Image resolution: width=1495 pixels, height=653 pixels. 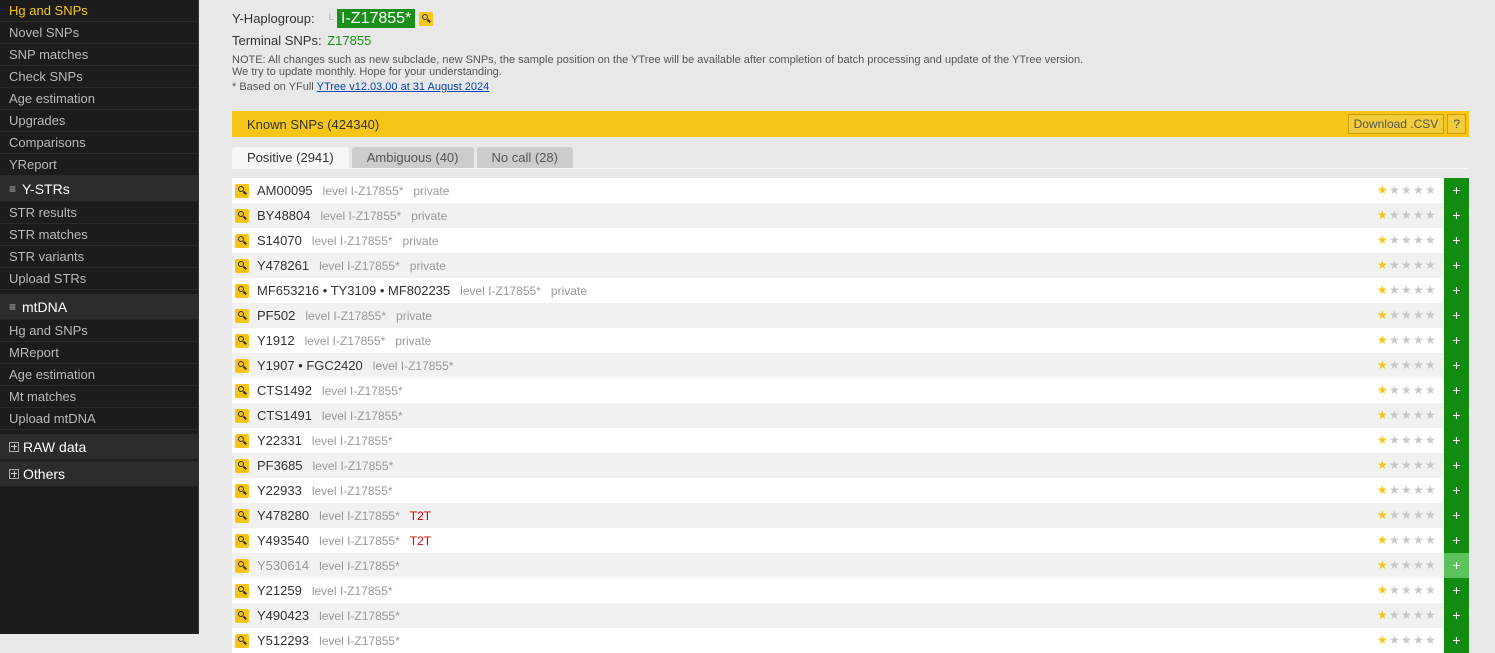 I want to click on sidebar-item-ydna-check-snps: Check SNPs, so click(x=99, y=77).